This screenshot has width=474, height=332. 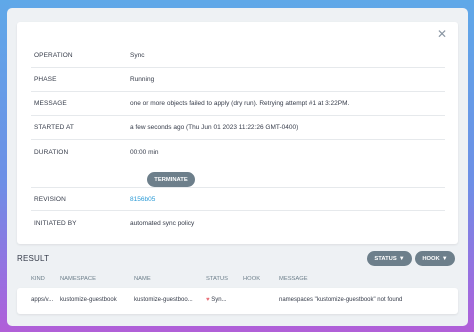 What do you see at coordinates (88, 300) in the screenshot?
I see `cell-namespace: kustomize-guestbook` at bounding box center [88, 300].